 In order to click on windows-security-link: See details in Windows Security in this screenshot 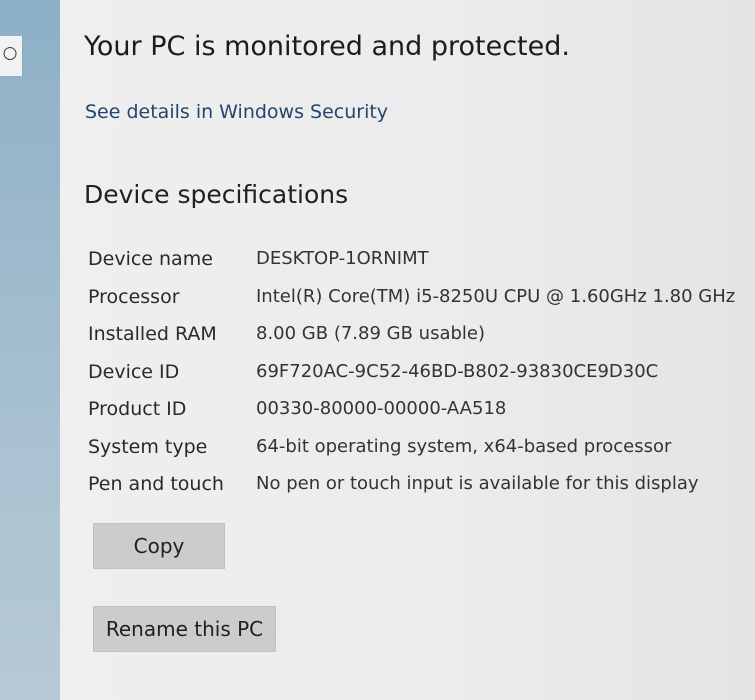, I will do `click(236, 112)`.